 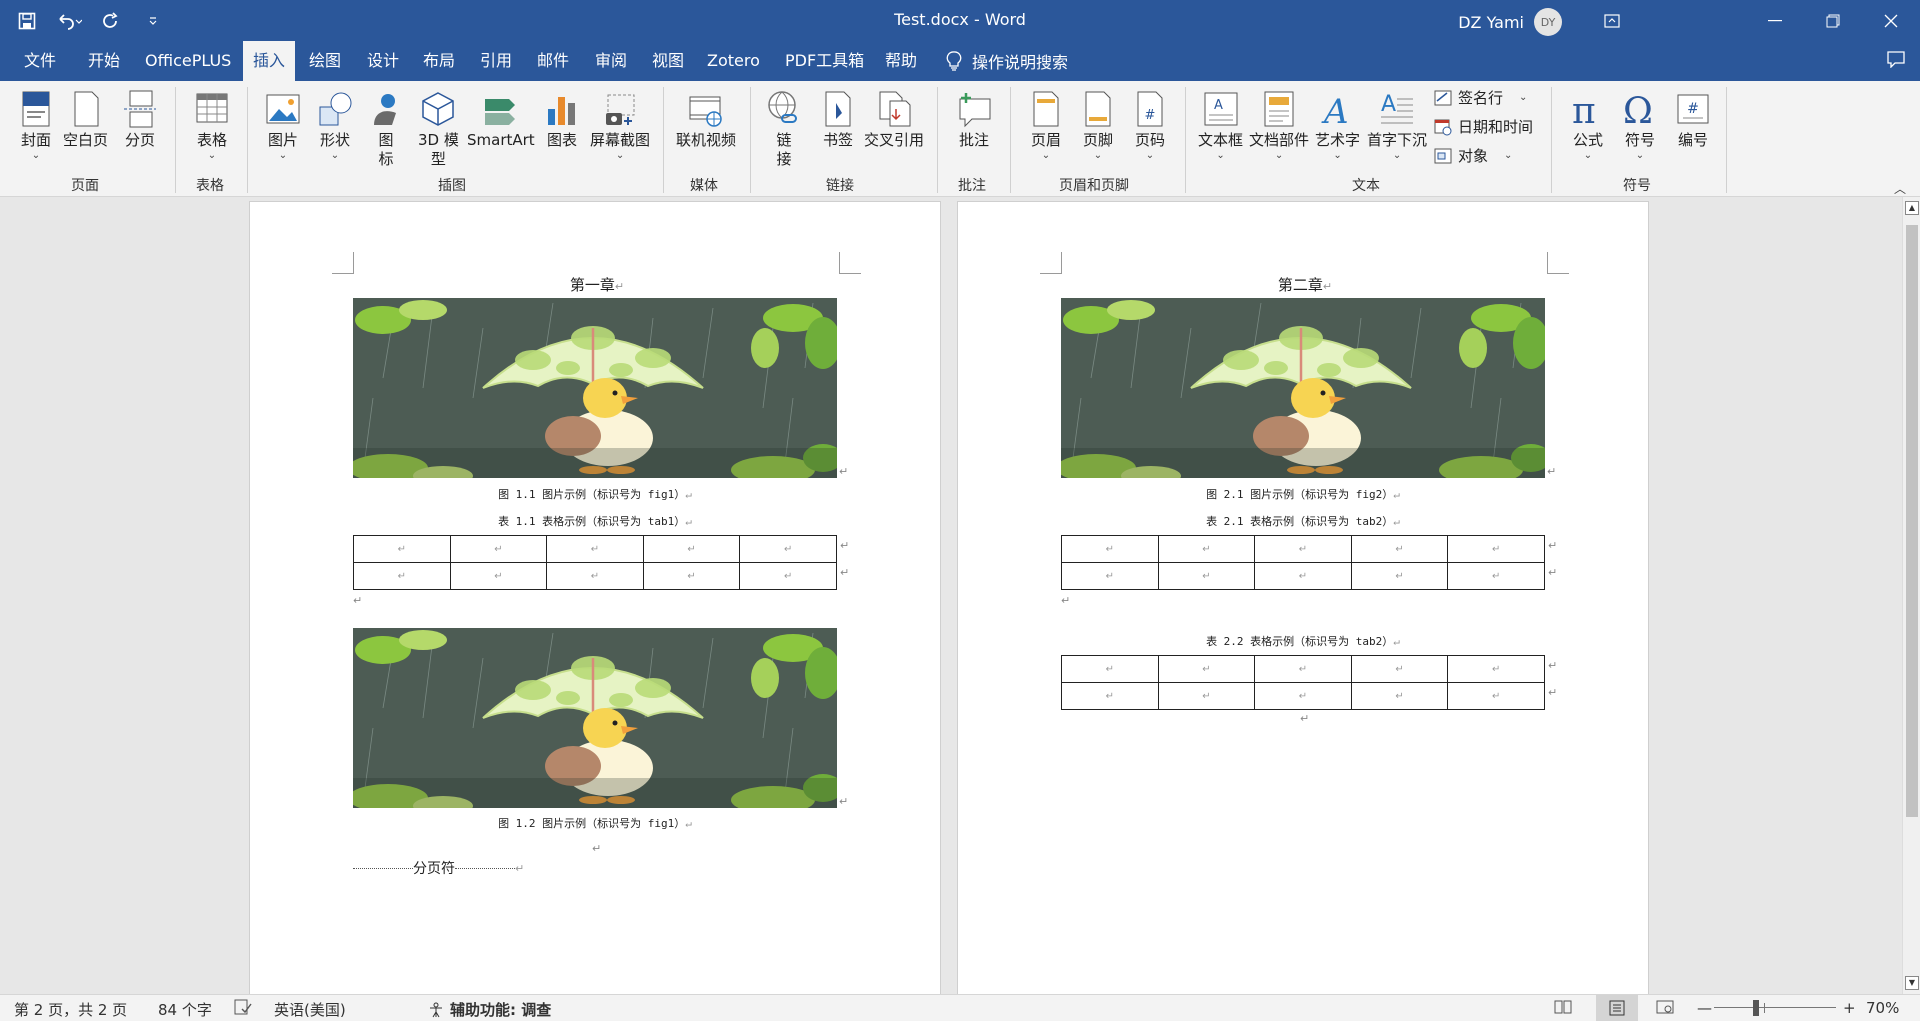 What do you see at coordinates (438, 129) in the screenshot?
I see `3d-models-button: 3D 模型` at bounding box center [438, 129].